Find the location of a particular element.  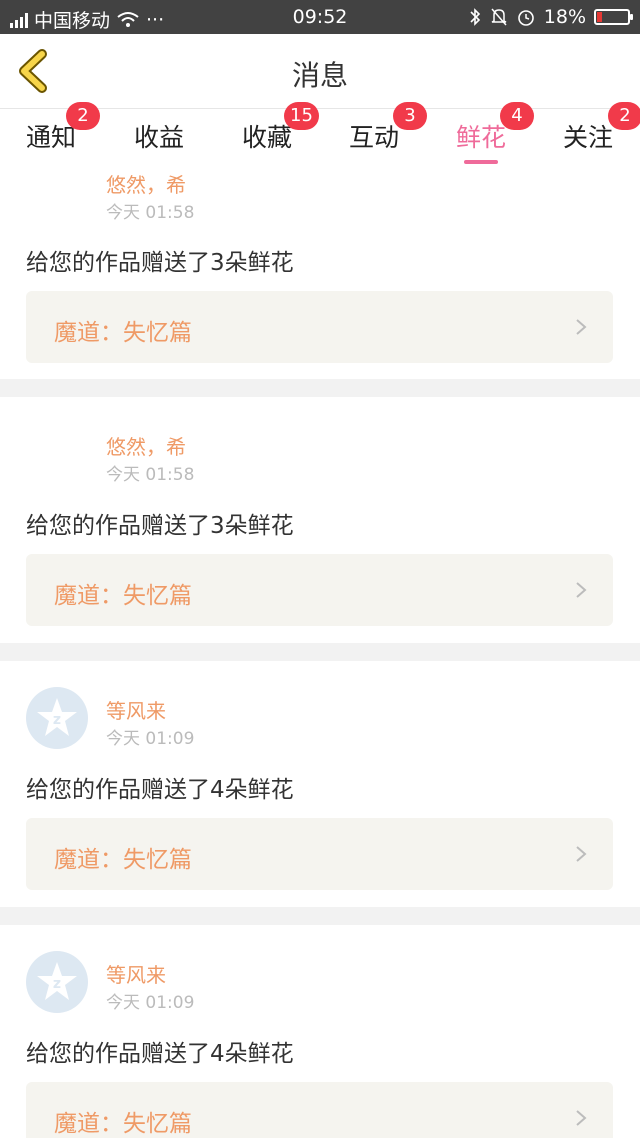

tab-favorites: 收藏 15 is located at coordinates (267, 134).